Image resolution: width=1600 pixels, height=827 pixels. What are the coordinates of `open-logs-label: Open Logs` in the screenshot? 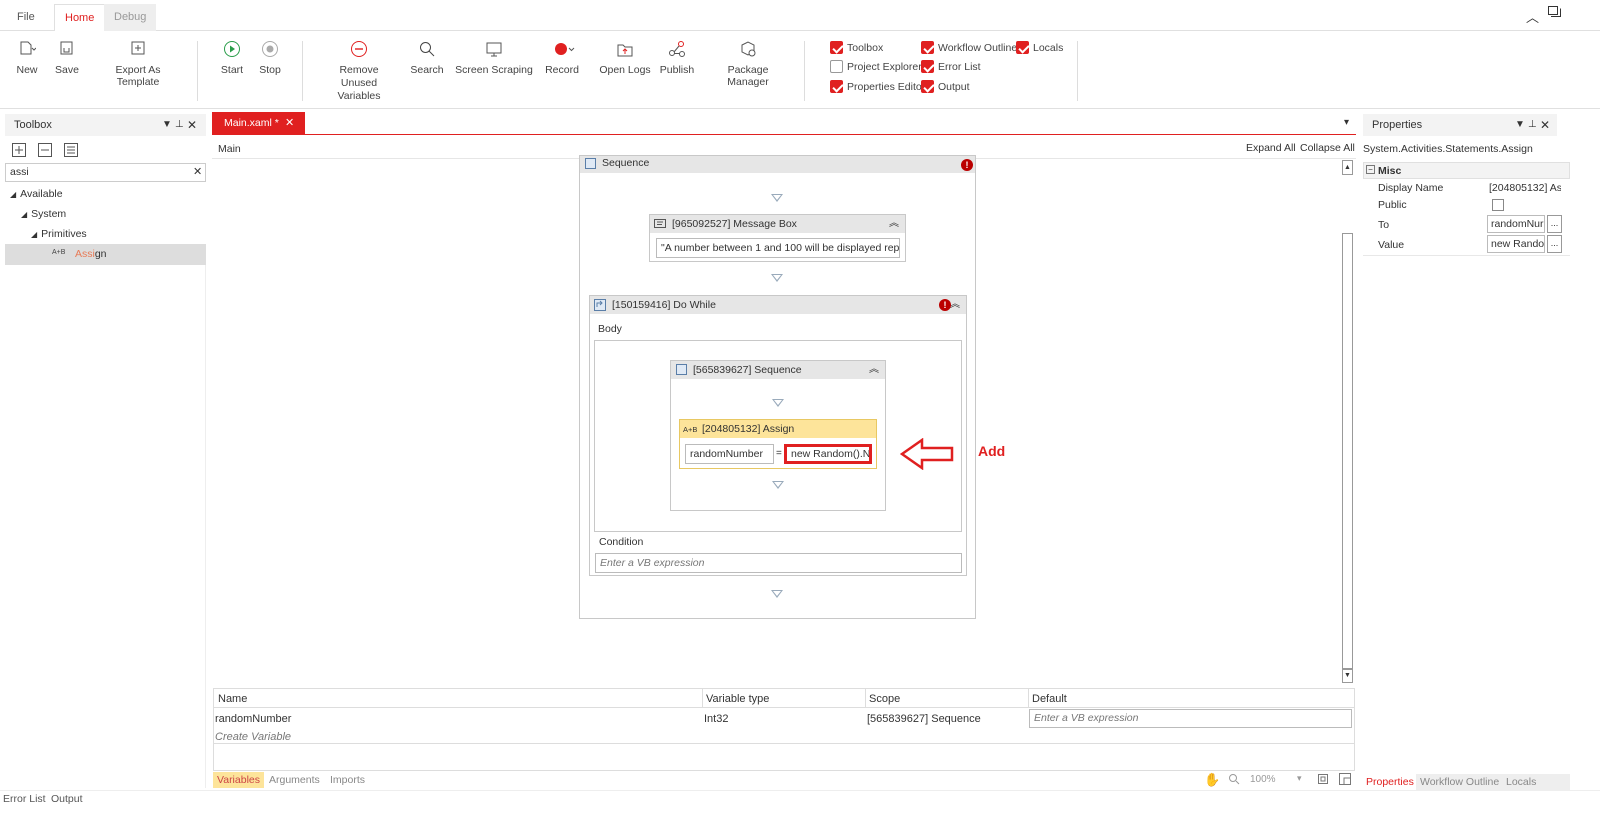 It's located at (625, 70).